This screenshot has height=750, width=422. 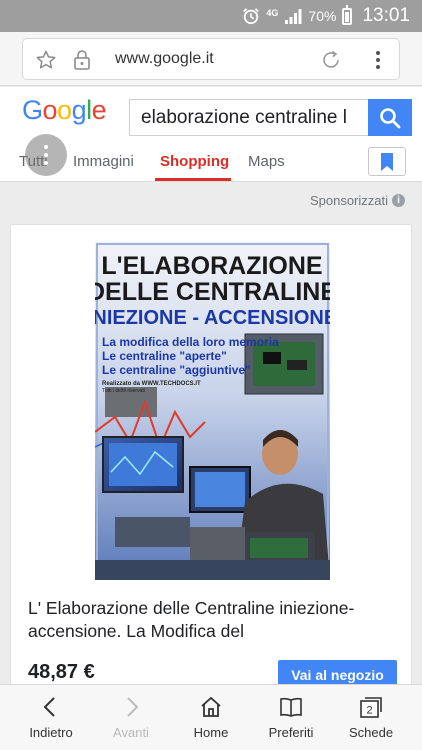 What do you see at coordinates (347, 14) in the screenshot?
I see `battery-icon` at bounding box center [347, 14].